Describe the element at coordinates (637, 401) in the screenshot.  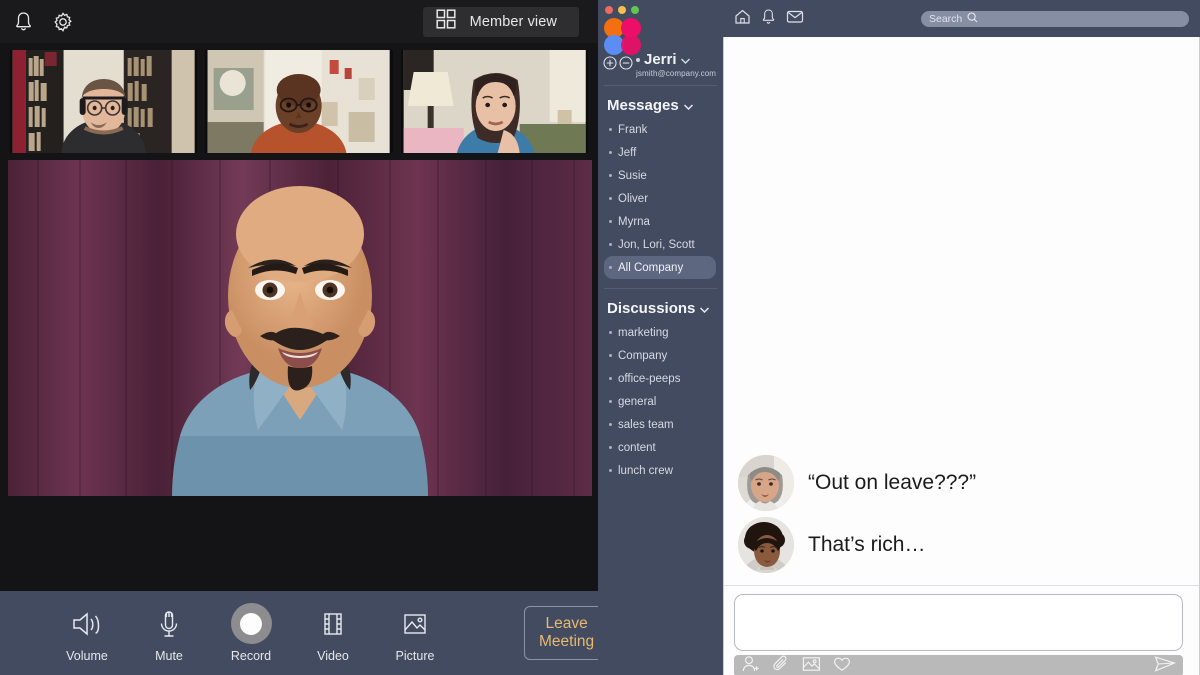
I see `sidebar-item-label: general` at that location.